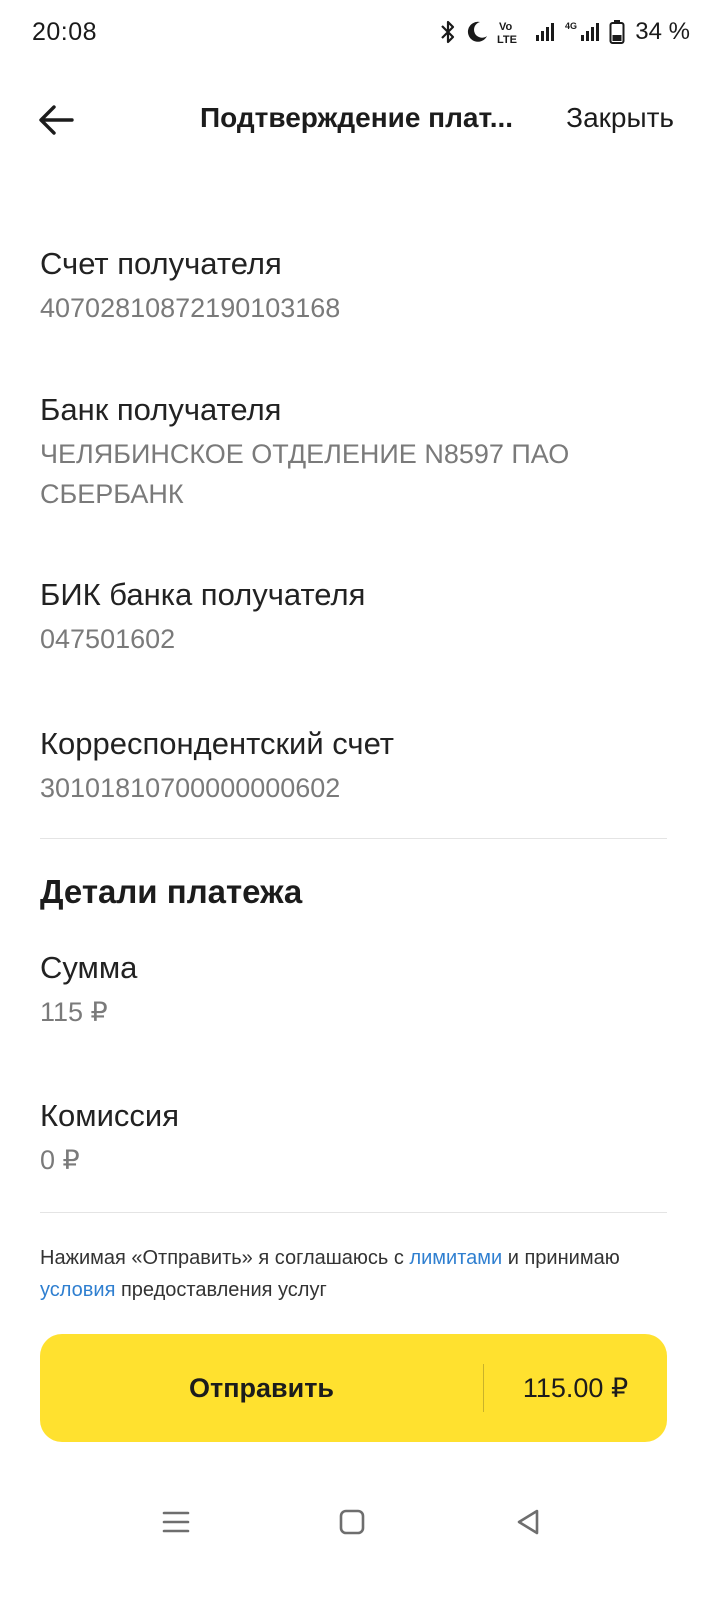 The image size is (720, 1600). I want to click on field-label: Сумма, so click(89, 967).